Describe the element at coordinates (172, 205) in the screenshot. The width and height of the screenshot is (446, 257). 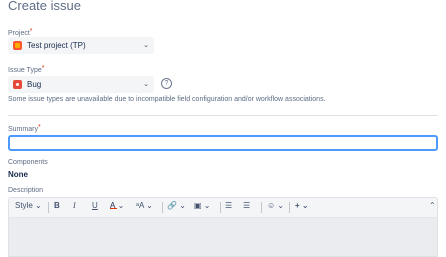
I see `link-icon: 🔗` at that location.